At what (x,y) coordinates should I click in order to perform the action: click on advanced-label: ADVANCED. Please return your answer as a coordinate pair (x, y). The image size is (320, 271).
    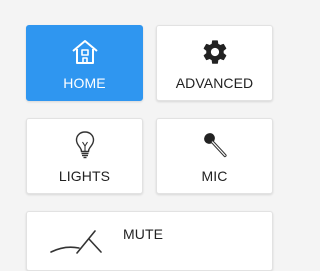
    Looking at the image, I should click on (214, 83).